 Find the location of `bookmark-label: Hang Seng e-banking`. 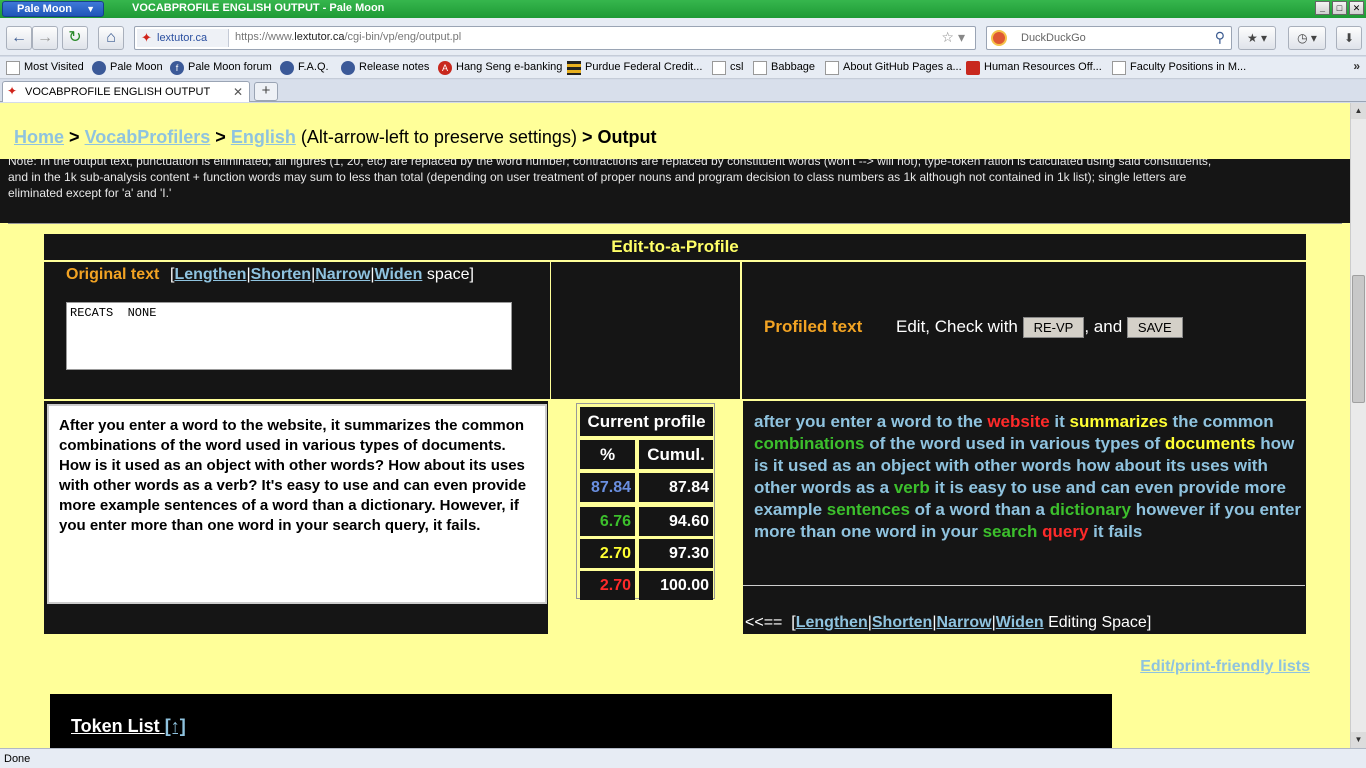

bookmark-label: Hang Seng e-banking is located at coordinates (509, 67).